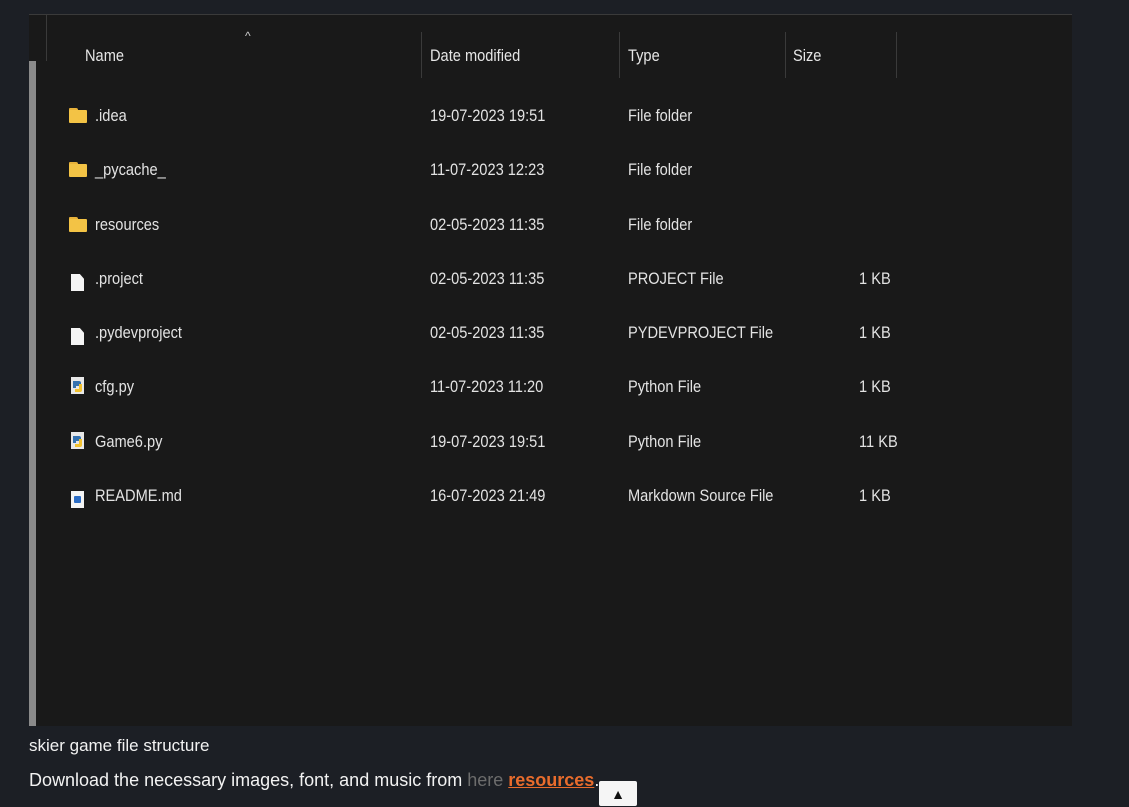 Image resolution: width=1129 pixels, height=807 pixels. I want to click on column-header-name: Name, so click(104, 56).